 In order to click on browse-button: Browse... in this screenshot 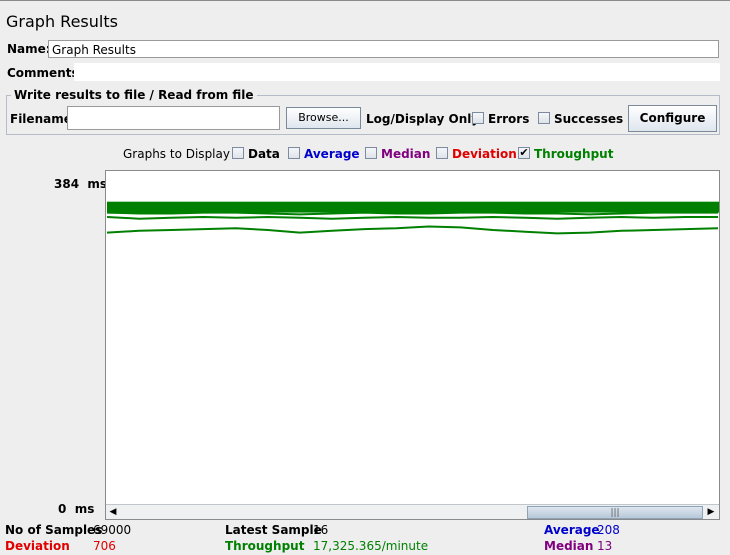, I will do `click(323, 118)`.